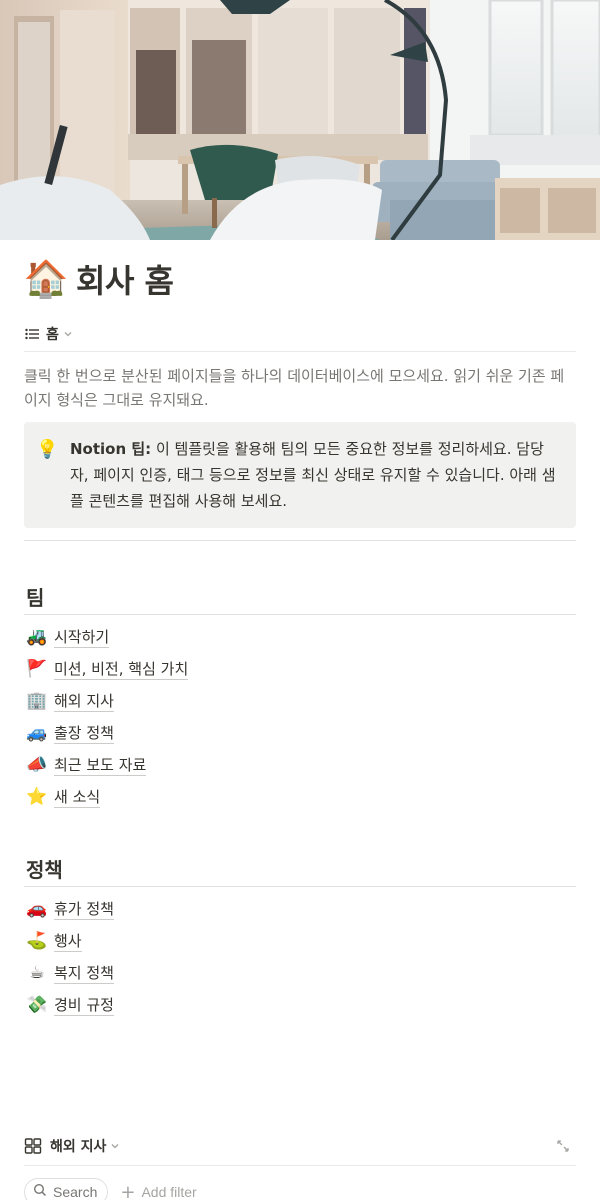 This screenshot has width=600, height=1200. I want to click on page-link-label: 행사, so click(68, 941).